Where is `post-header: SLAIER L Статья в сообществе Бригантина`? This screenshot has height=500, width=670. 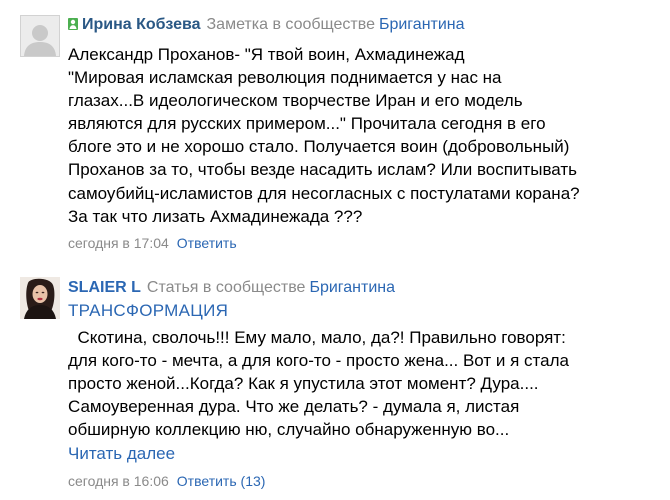 post-header: SLAIER L Статья в сообществе Бригантина is located at coordinates (231, 288).